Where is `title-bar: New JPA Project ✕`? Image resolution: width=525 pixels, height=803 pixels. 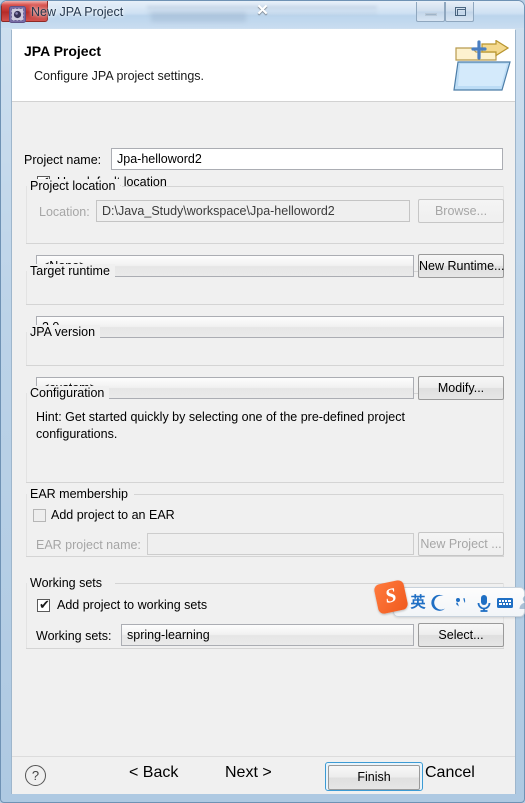 title-bar: New JPA Project ✕ is located at coordinates (262, 14).